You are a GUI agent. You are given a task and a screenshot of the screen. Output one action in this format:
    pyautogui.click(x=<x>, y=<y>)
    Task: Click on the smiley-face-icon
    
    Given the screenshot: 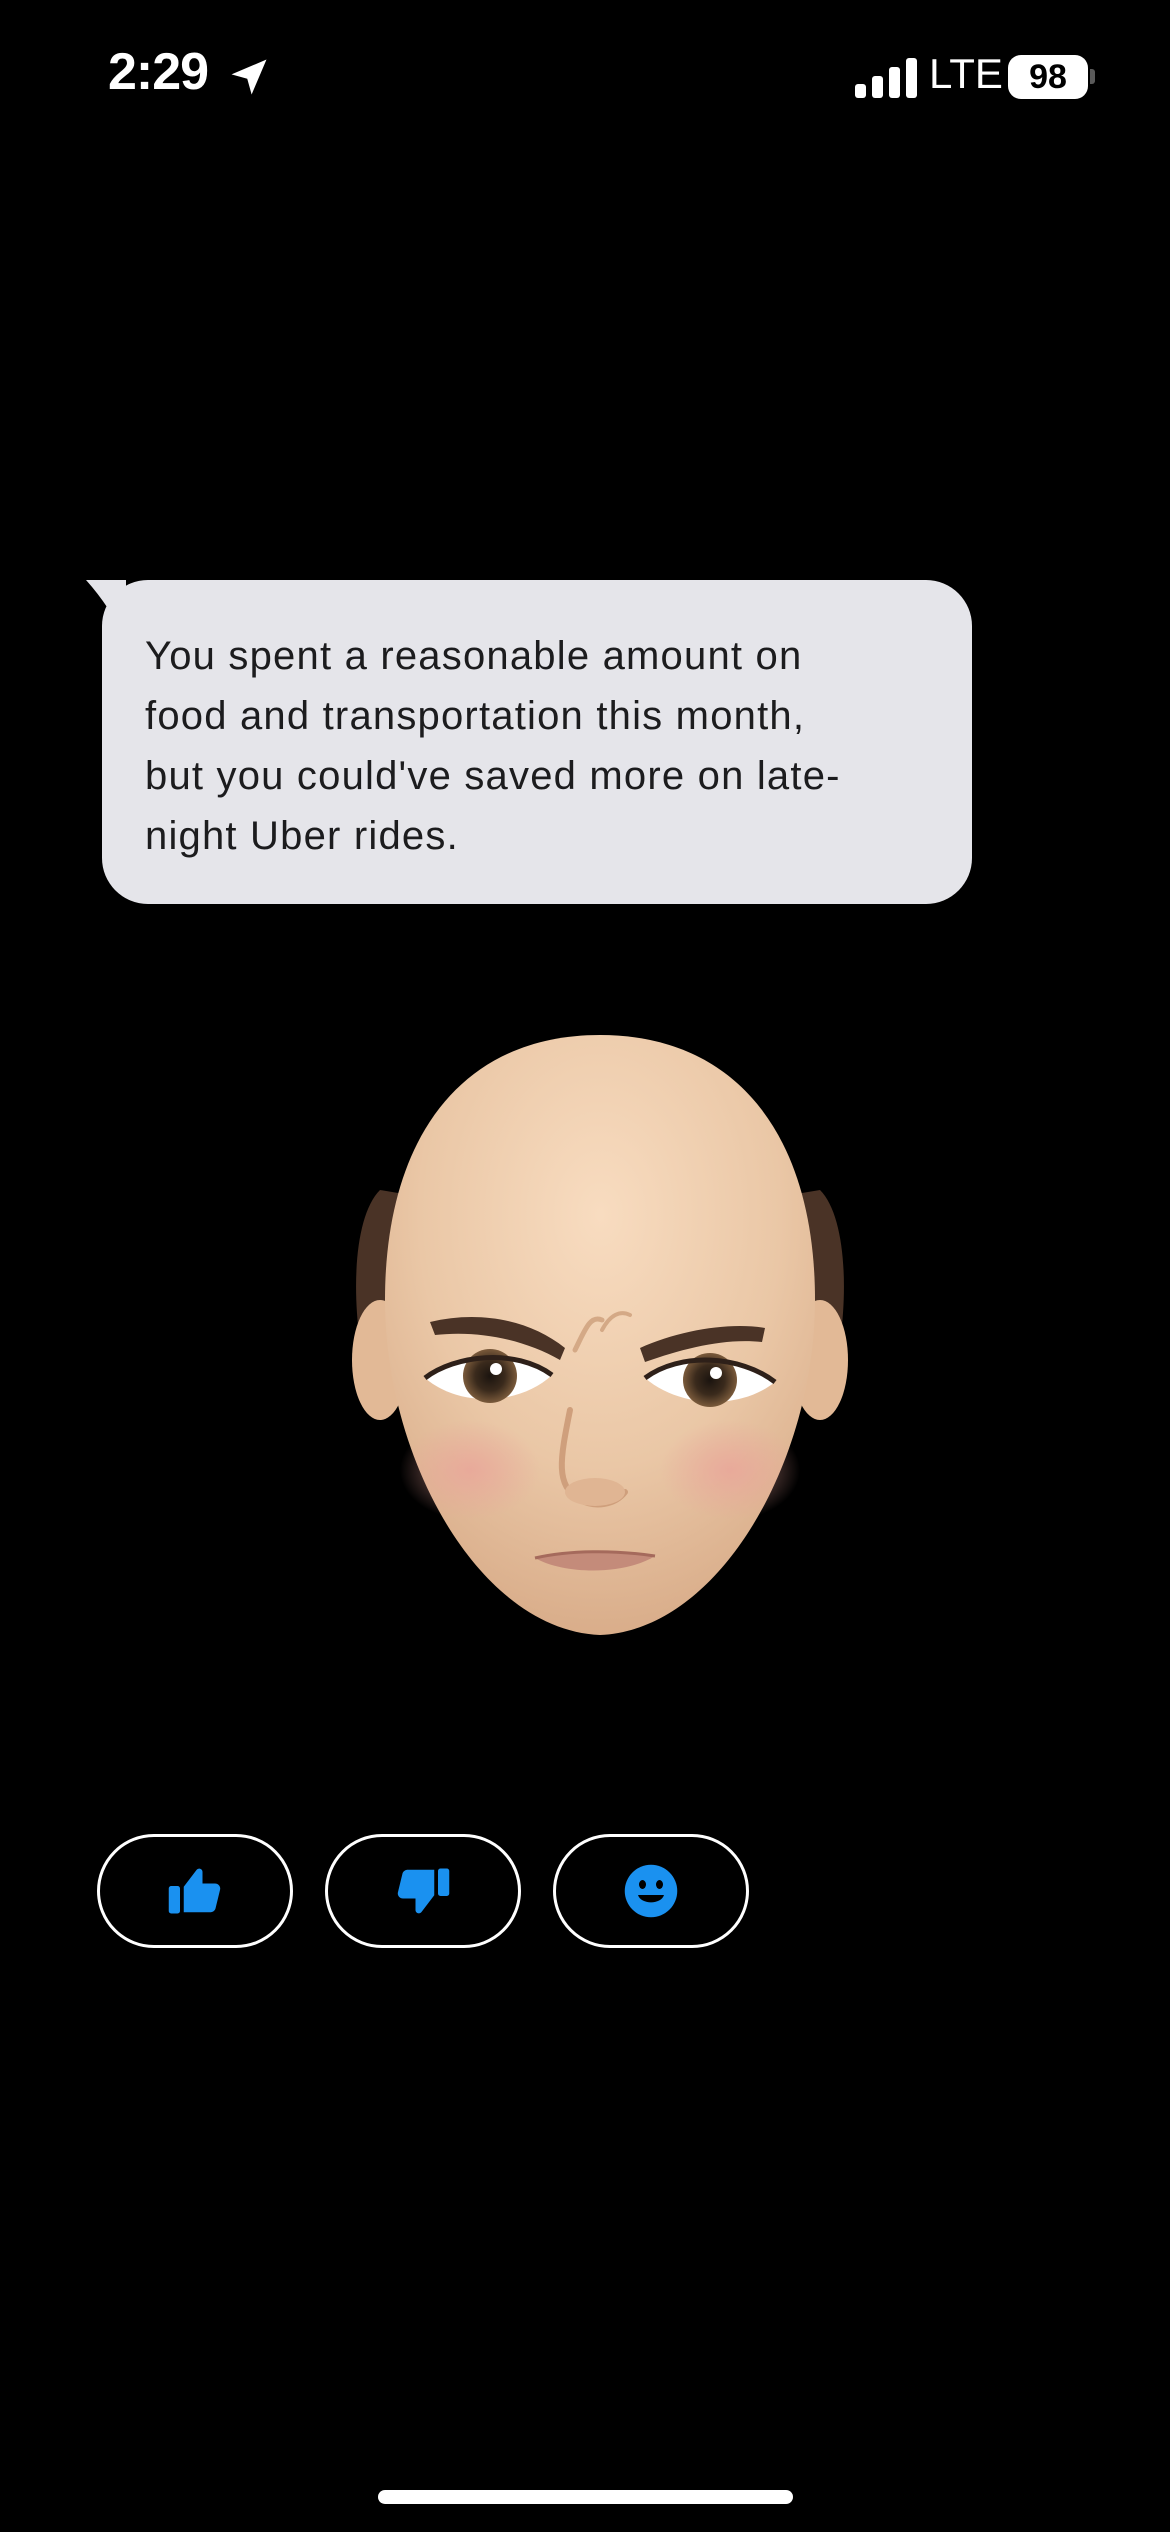 What is the action you would take?
    pyautogui.click(x=651, y=1891)
    